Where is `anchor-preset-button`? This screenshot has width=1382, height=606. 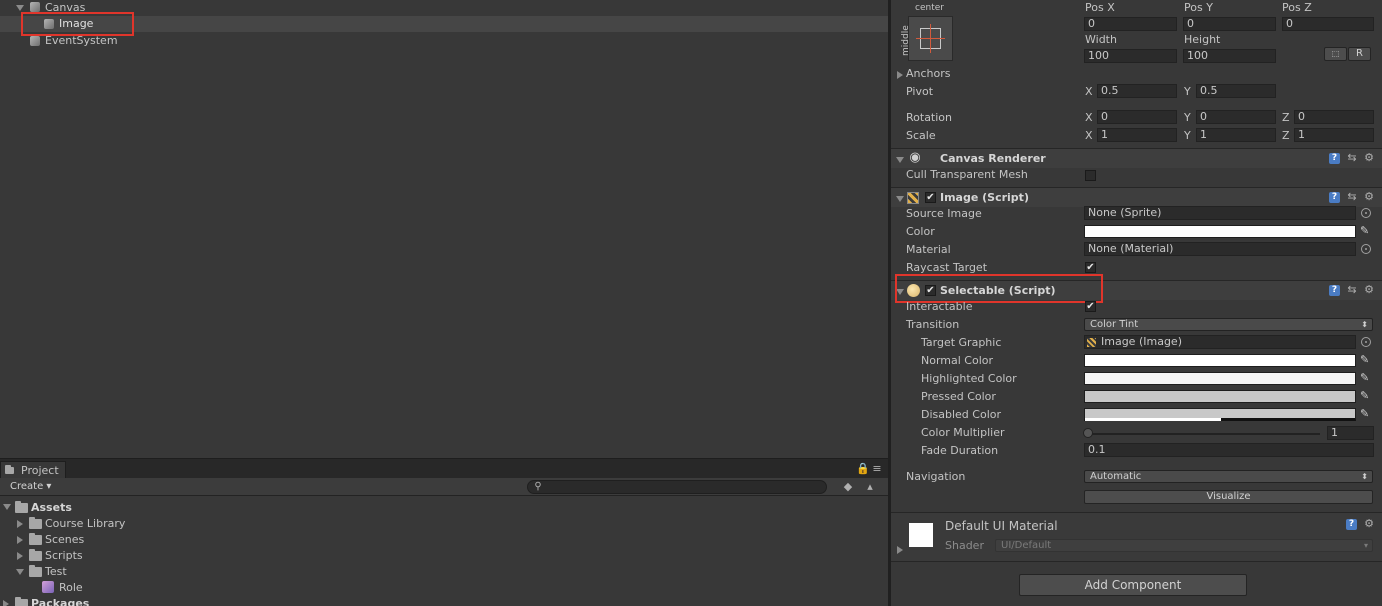 anchor-preset-button is located at coordinates (930, 38).